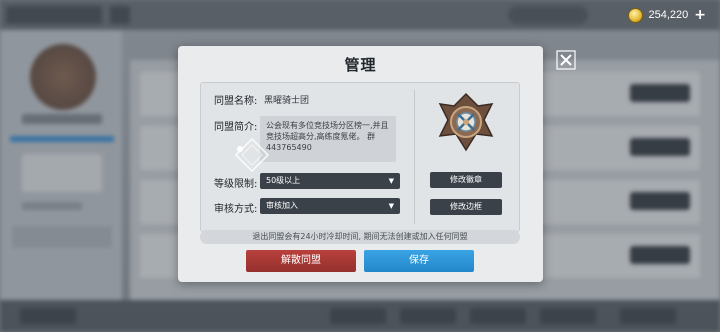 Image resolution: width=720 pixels, height=332 pixels. What do you see at coordinates (236, 101) in the screenshot?
I see `alliance-name-label: 同盟名称:` at bounding box center [236, 101].